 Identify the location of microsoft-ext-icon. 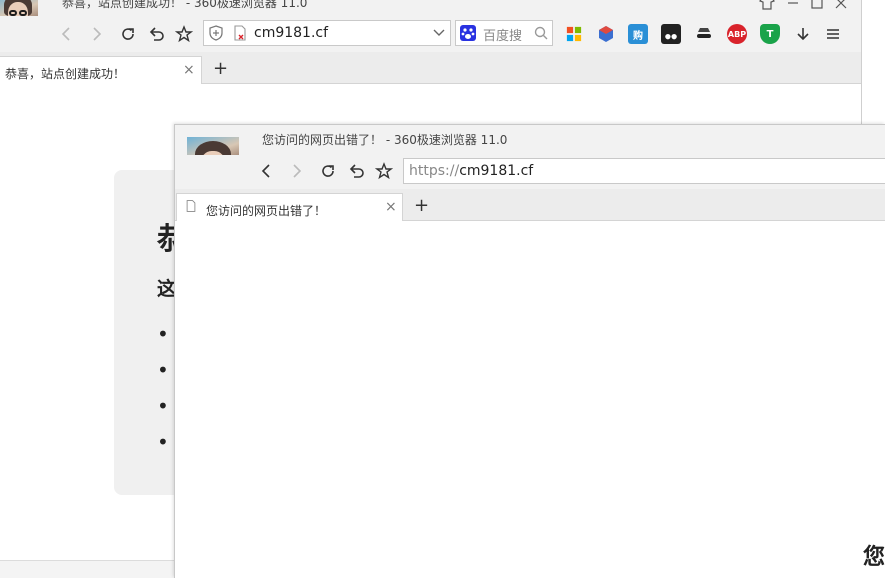
(574, 34).